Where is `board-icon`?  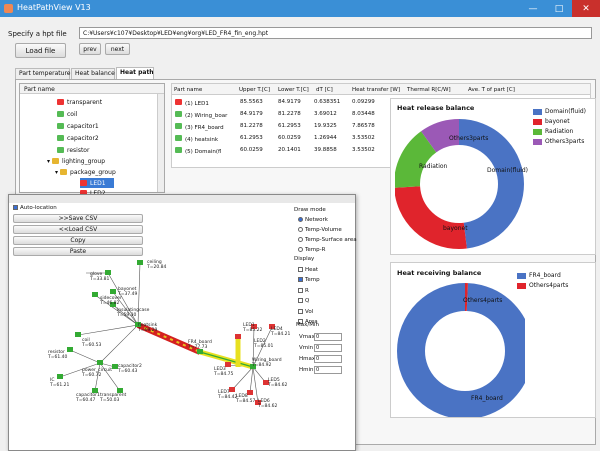
board-icon is located at coordinates (178, 126).